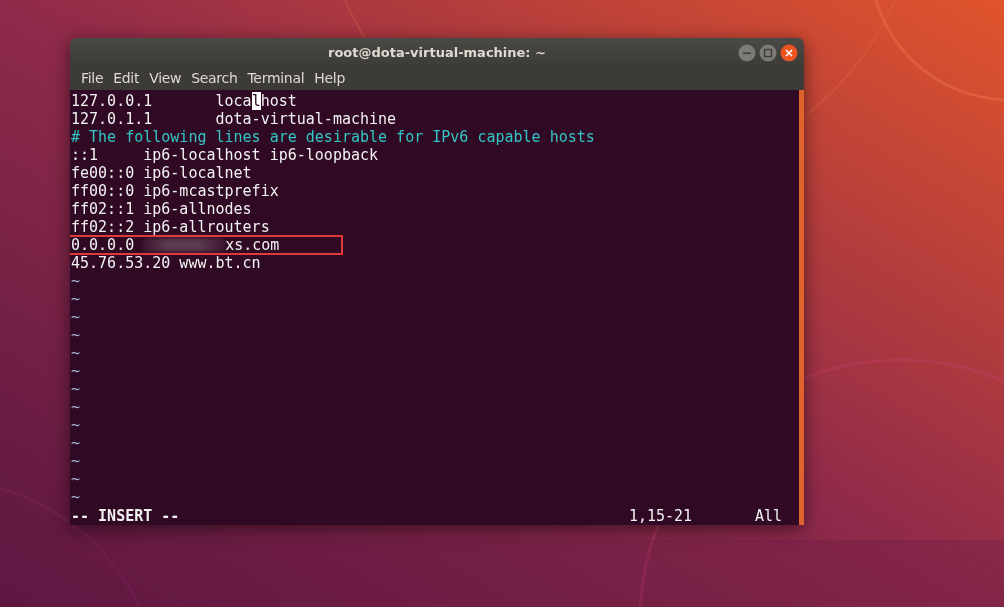 This screenshot has width=1004, height=607. What do you see at coordinates (789, 53) in the screenshot?
I see `close-icon` at bounding box center [789, 53].